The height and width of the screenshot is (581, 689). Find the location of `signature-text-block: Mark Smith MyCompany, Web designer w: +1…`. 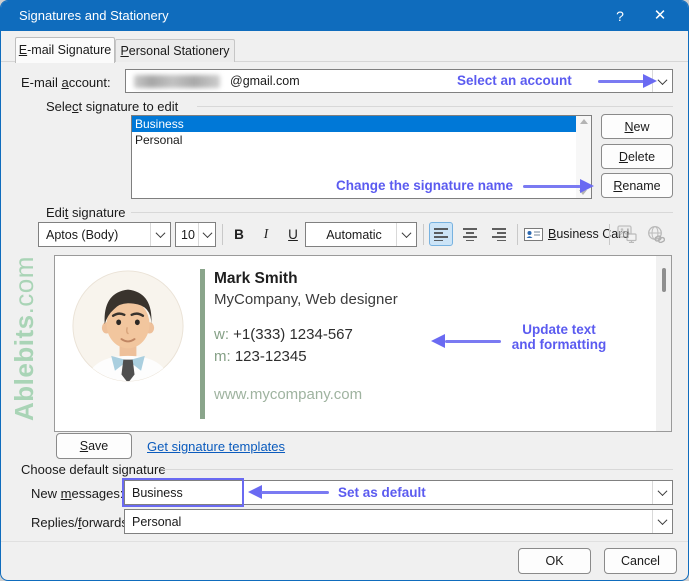

signature-text-block: Mark Smith MyCompany, Web designer w: +1… is located at coordinates (306, 335).